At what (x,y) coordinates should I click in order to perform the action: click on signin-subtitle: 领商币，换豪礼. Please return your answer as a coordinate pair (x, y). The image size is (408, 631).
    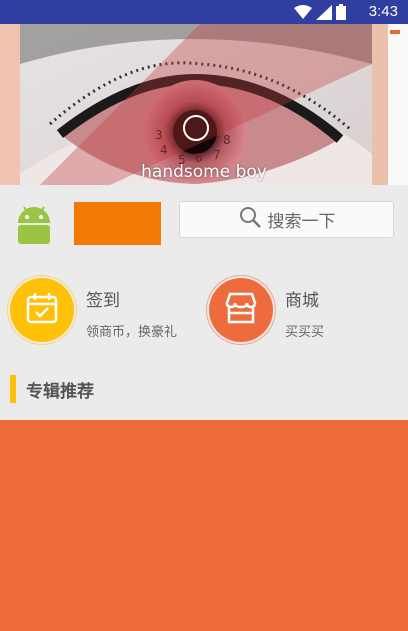
    Looking at the image, I should click on (132, 332).